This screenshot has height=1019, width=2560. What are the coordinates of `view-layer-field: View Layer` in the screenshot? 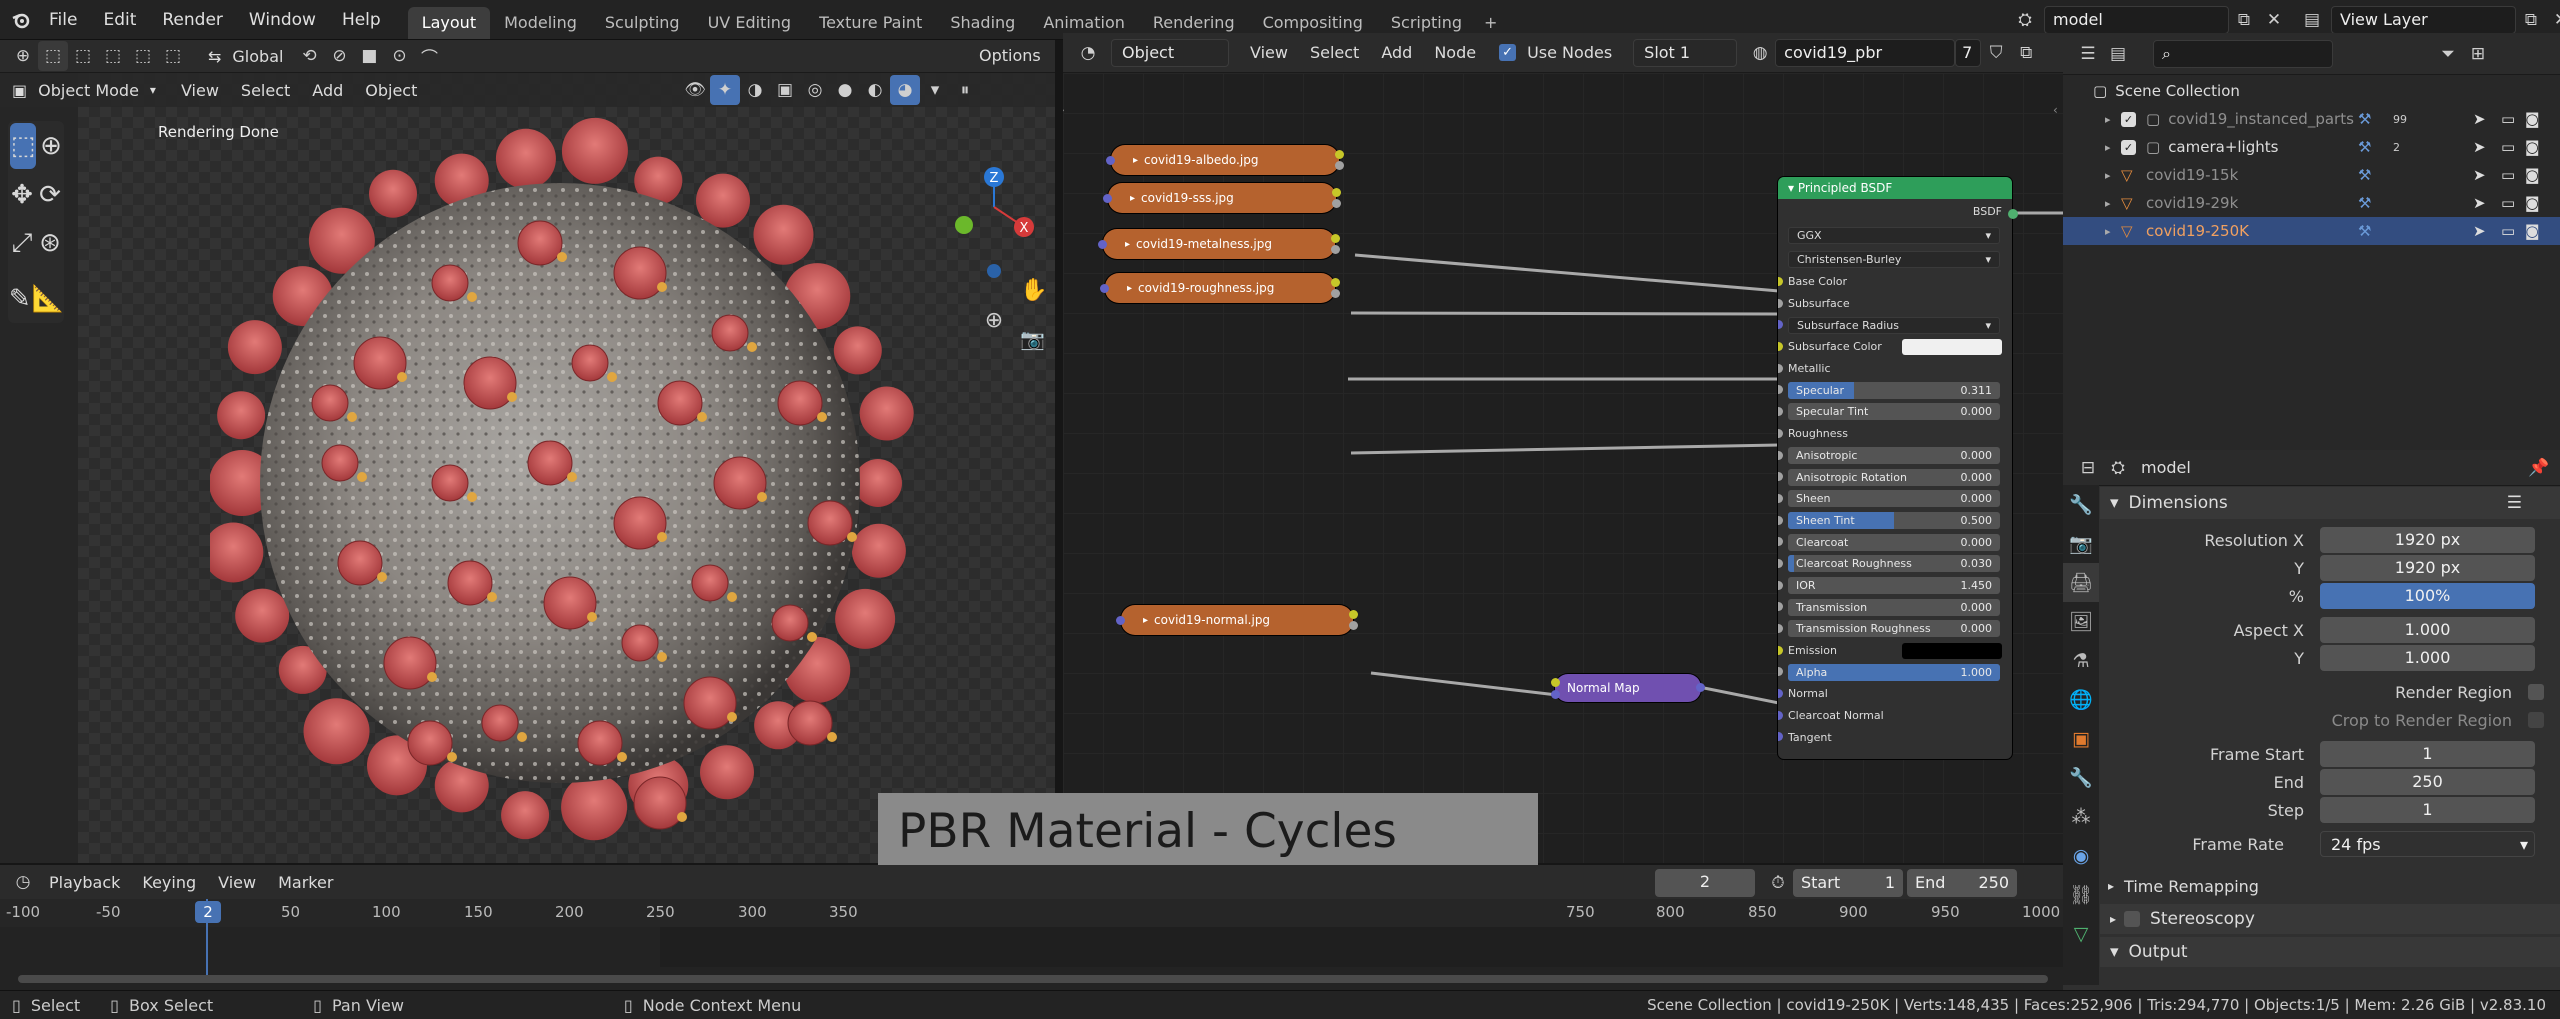 It's located at (2423, 20).